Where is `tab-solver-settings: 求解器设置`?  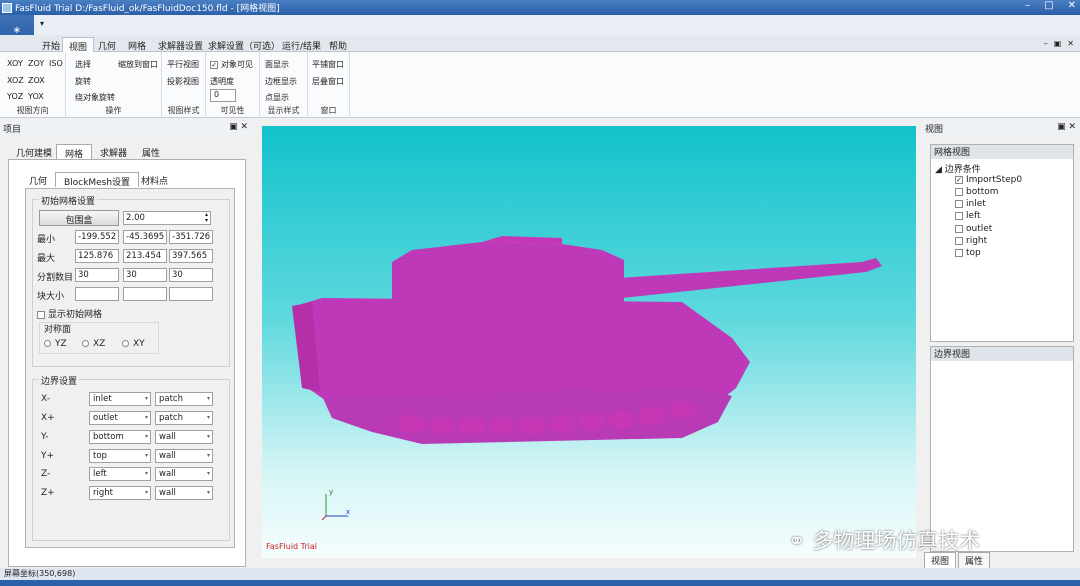 tab-solver-settings: 求解器设置 is located at coordinates (180, 44).